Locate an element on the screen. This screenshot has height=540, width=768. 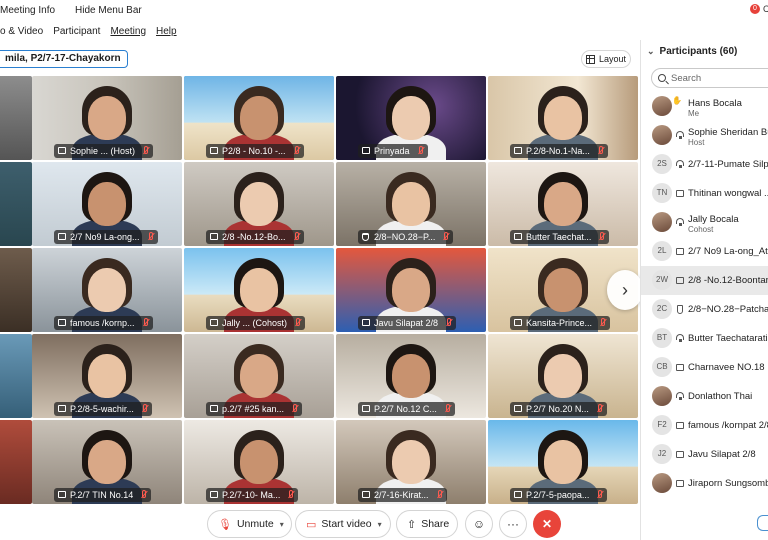
headset-icon is located at coordinates (518, 236).